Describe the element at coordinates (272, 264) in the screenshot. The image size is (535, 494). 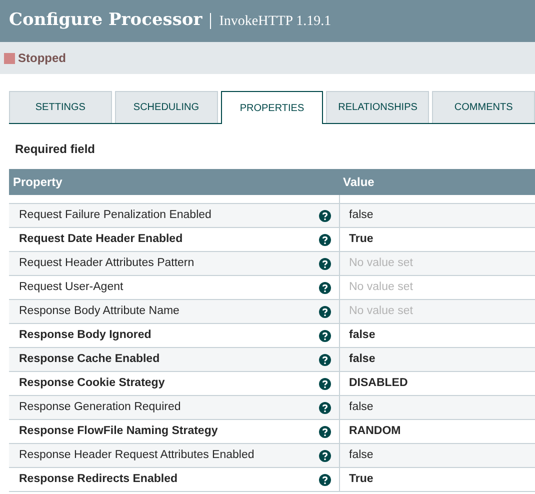
I see `table-row: Request Header Attributes Pattern No value set` at that location.